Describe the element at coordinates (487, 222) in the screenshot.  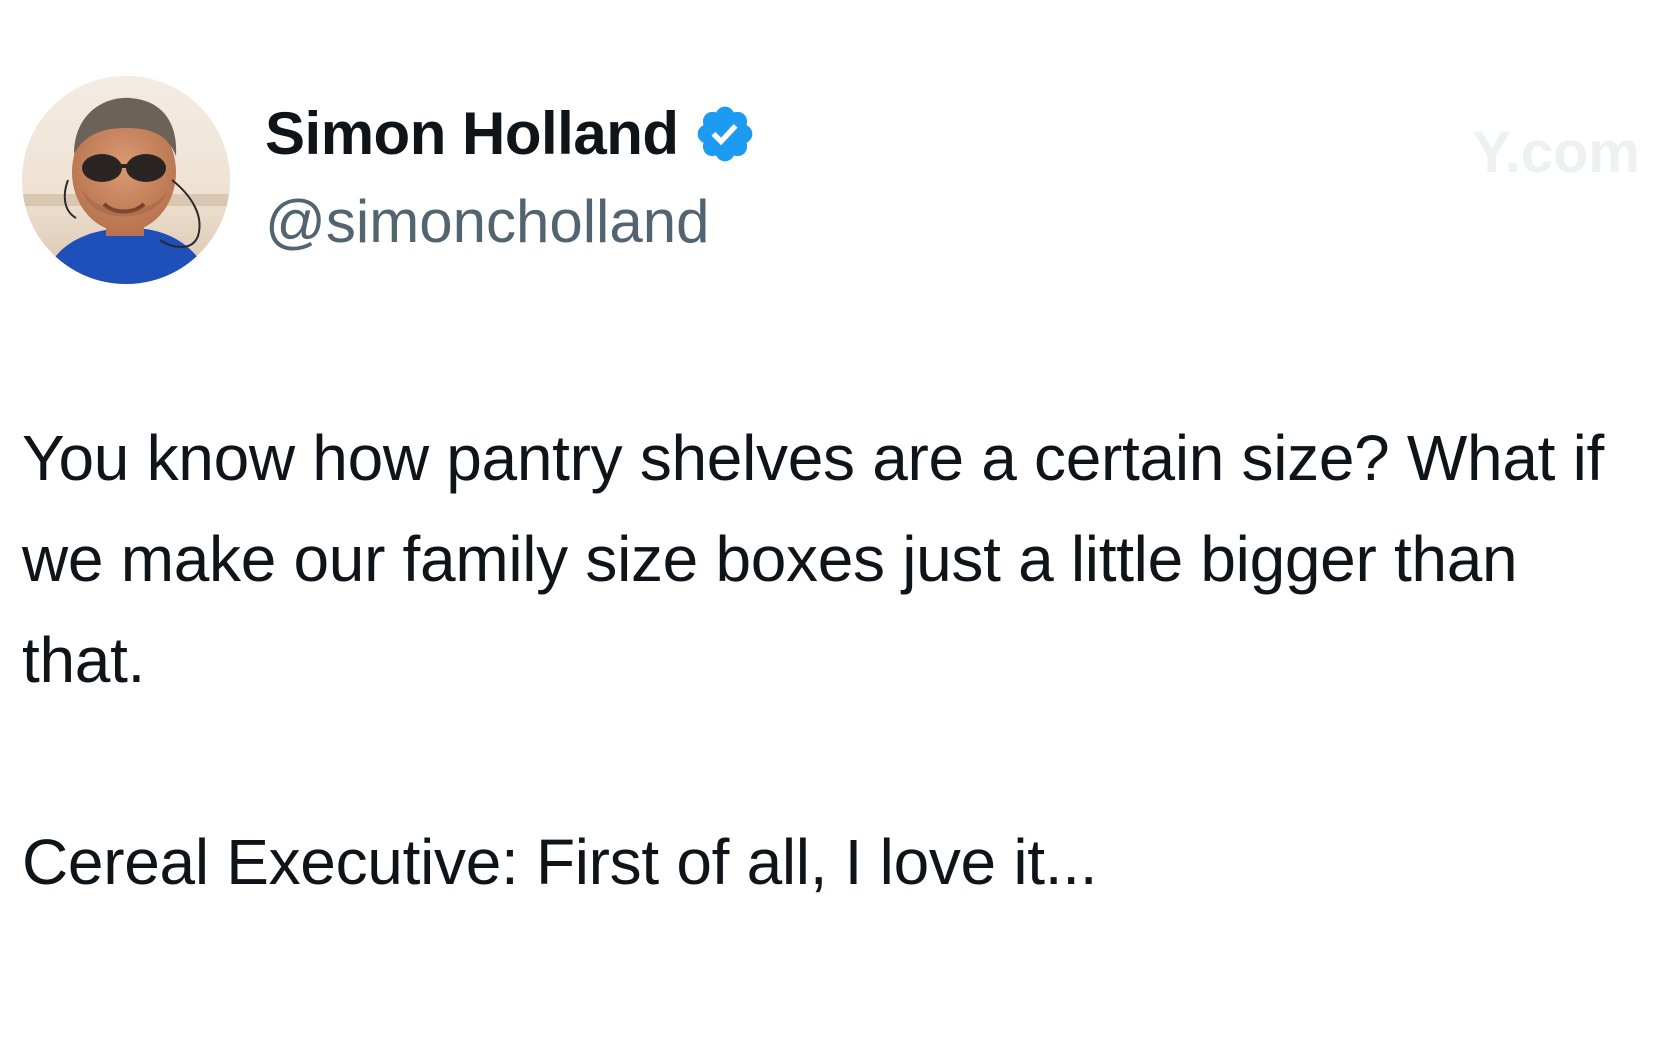
I see `author-handle: @simoncholland` at that location.